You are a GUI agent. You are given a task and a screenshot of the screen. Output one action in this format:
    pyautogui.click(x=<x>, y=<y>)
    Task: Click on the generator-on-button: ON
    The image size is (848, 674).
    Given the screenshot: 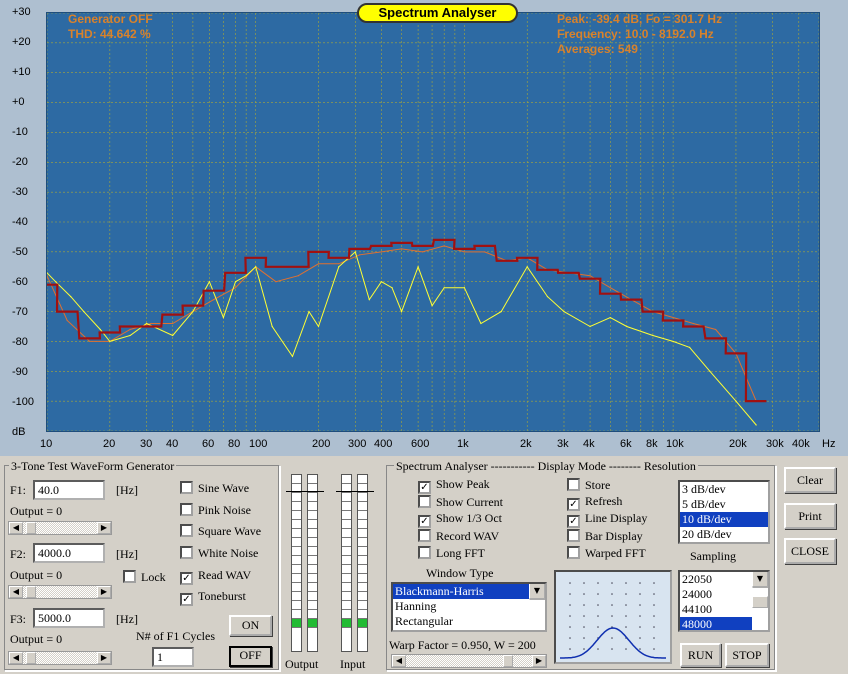 What is the action you would take?
    pyautogui.click(x=250, y=625)
    